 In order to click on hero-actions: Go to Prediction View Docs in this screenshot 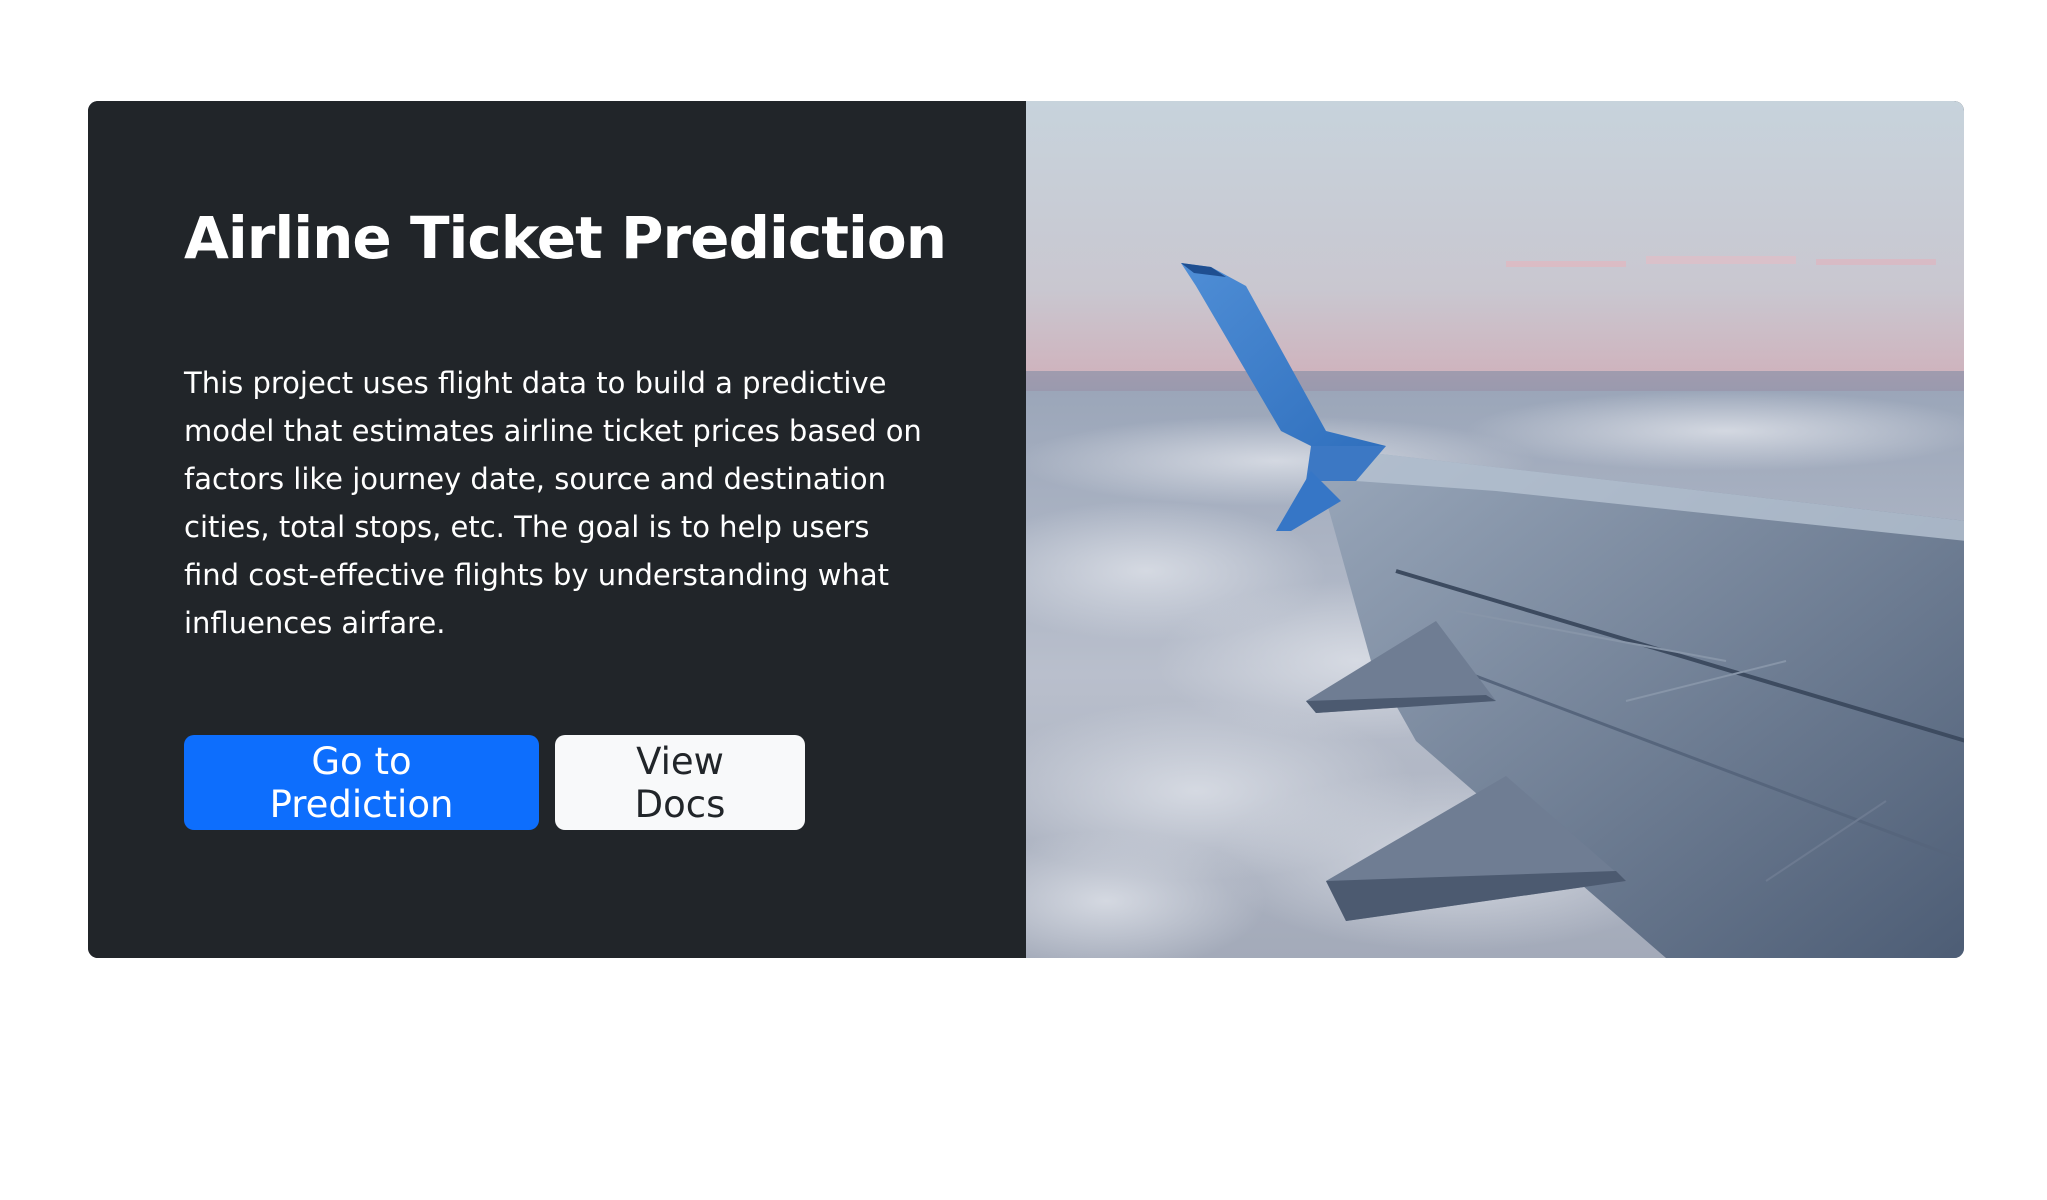, I will do `click(494, 782)`.